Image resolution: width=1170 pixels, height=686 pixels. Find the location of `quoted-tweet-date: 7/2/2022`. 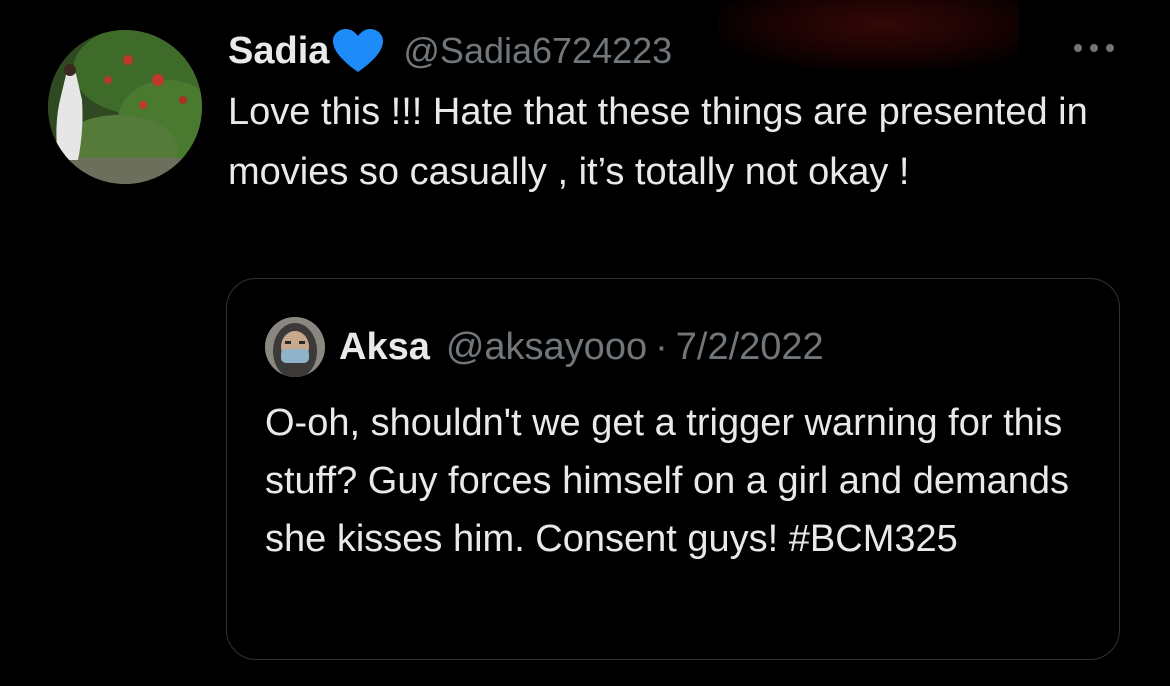

quoted-tweet-date: 7/2/2022 is located at coordinates (750, 347).